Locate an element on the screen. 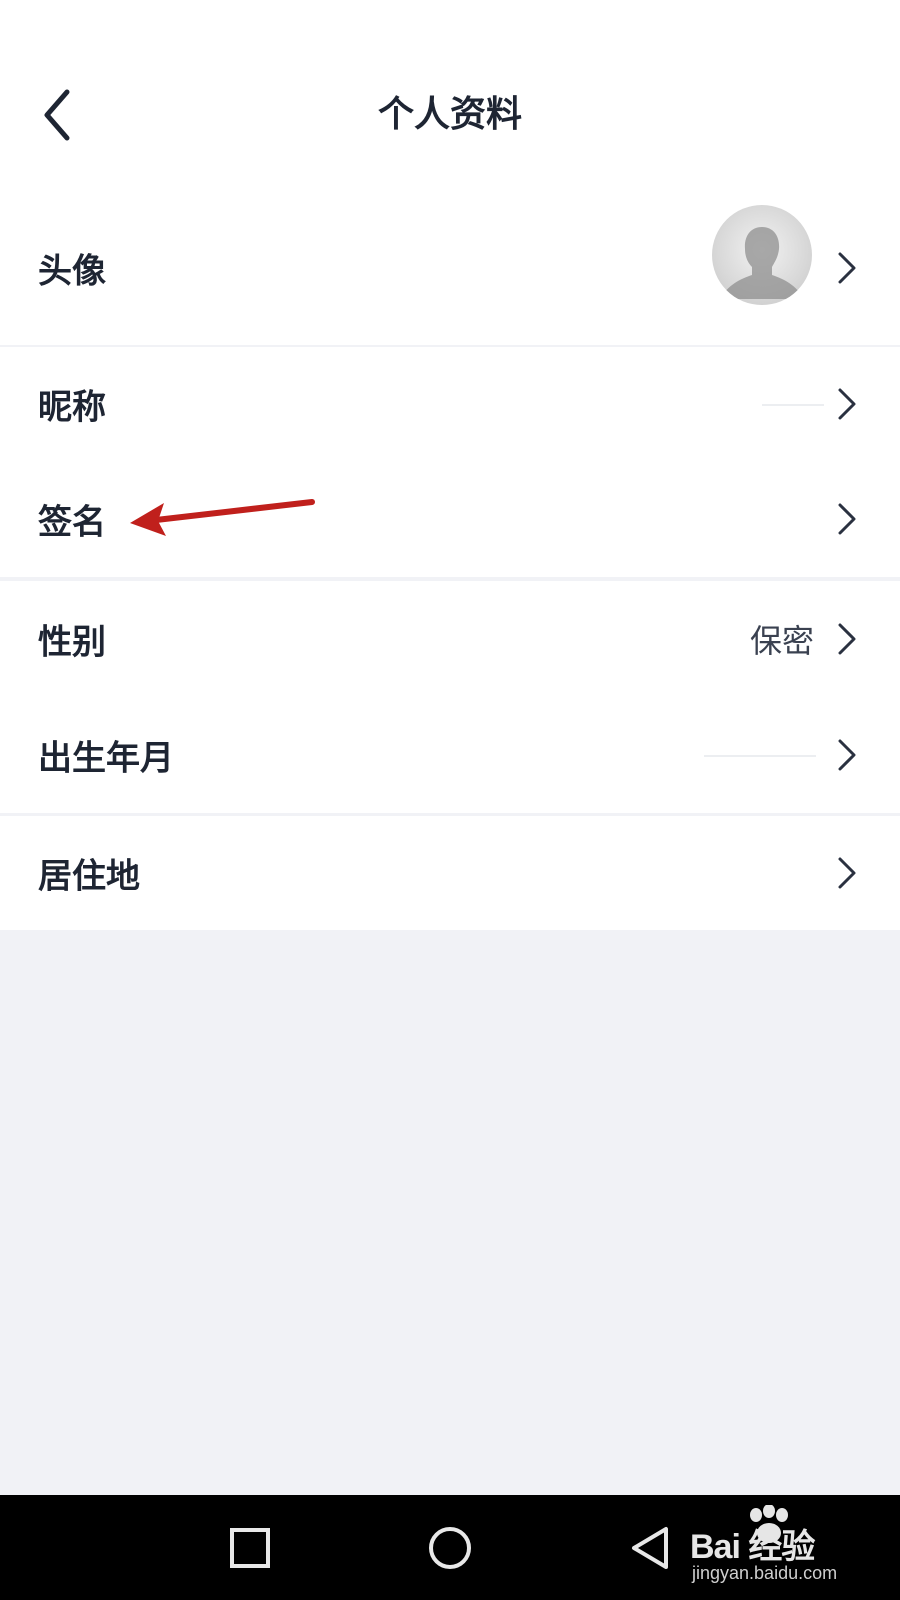 The width and height of the screenshot is (900, 1600). header-bar: 个人资料 is located at coordinates (450, 95).